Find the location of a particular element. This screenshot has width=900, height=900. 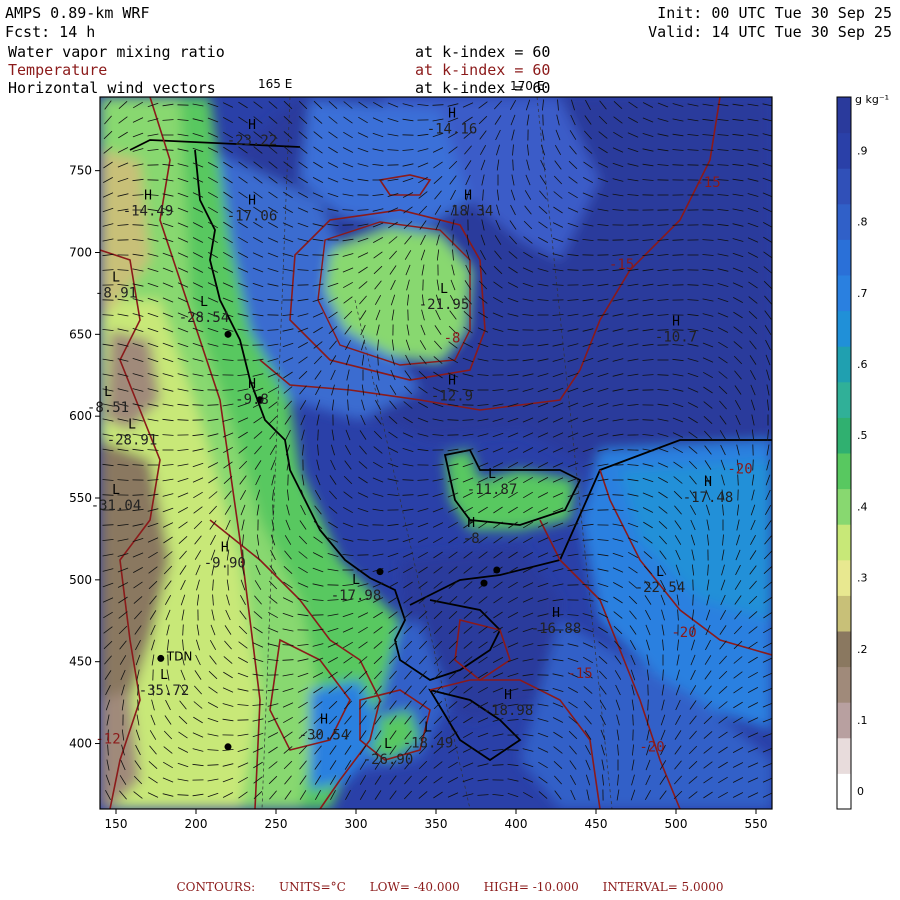

contours-low: LOW= -40.000 is located at coordinates (414, 887).